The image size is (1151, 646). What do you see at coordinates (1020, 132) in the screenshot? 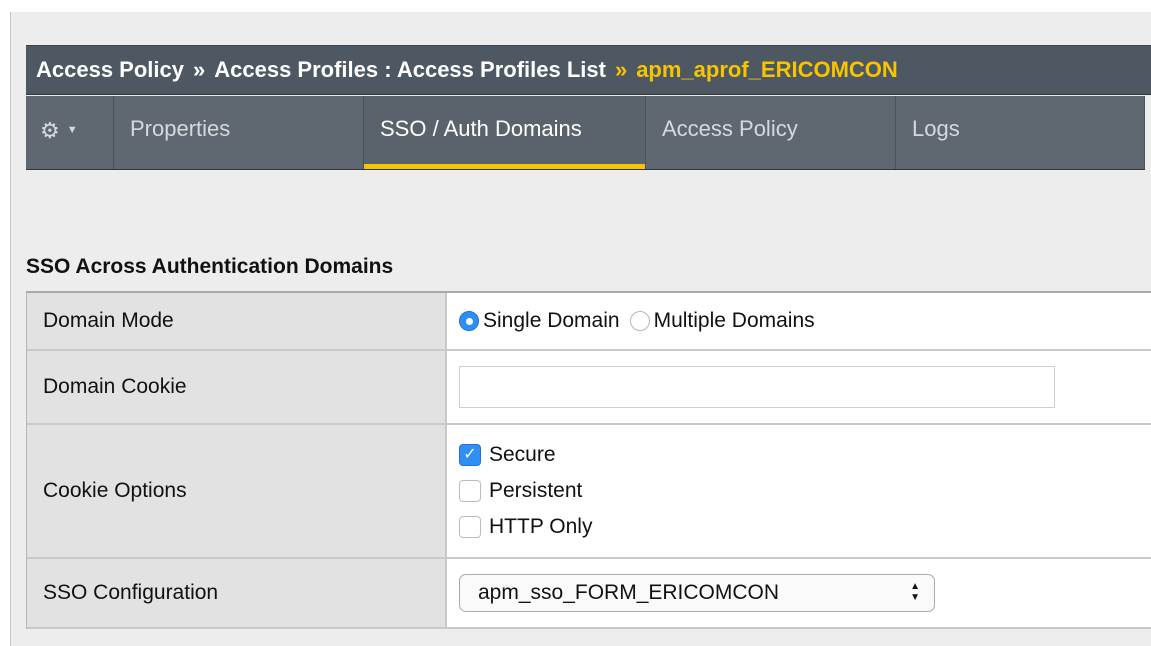
I see `tab-logs: Logs` at bounding box center [1020, 132].